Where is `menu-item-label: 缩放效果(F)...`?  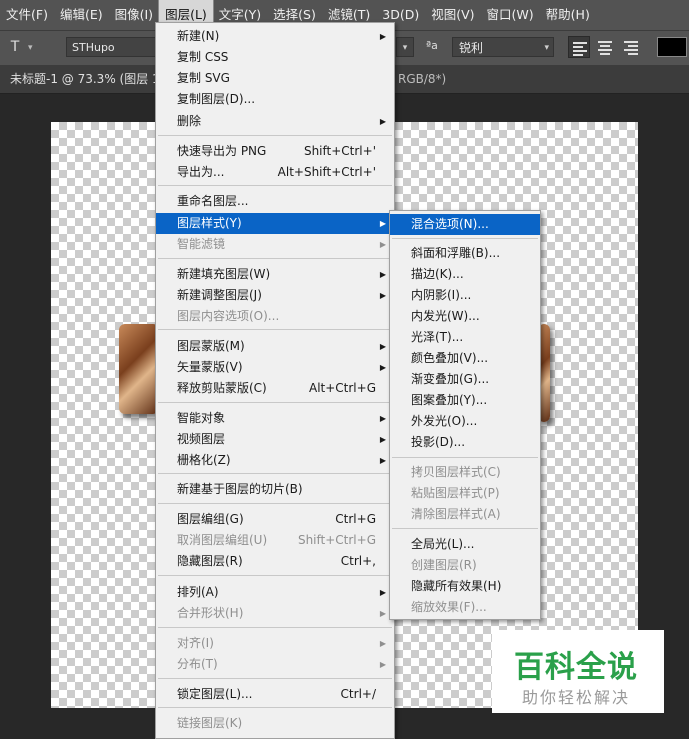
menu-item-label: 缩放效果(F)... is located at coordinates (449, 607).